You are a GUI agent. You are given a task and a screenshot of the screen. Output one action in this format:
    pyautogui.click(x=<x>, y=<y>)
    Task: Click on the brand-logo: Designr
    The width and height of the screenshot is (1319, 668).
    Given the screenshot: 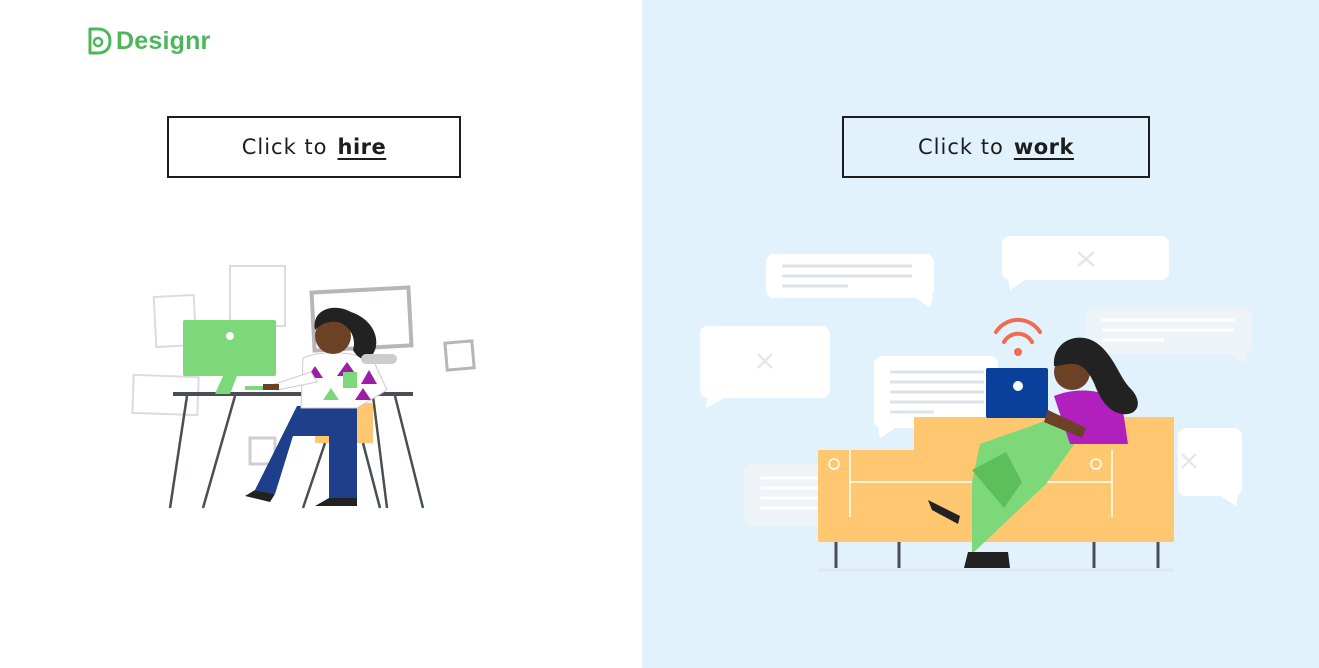 What is the action you would take?
    pyautogui.click(x=148, y=41)
    